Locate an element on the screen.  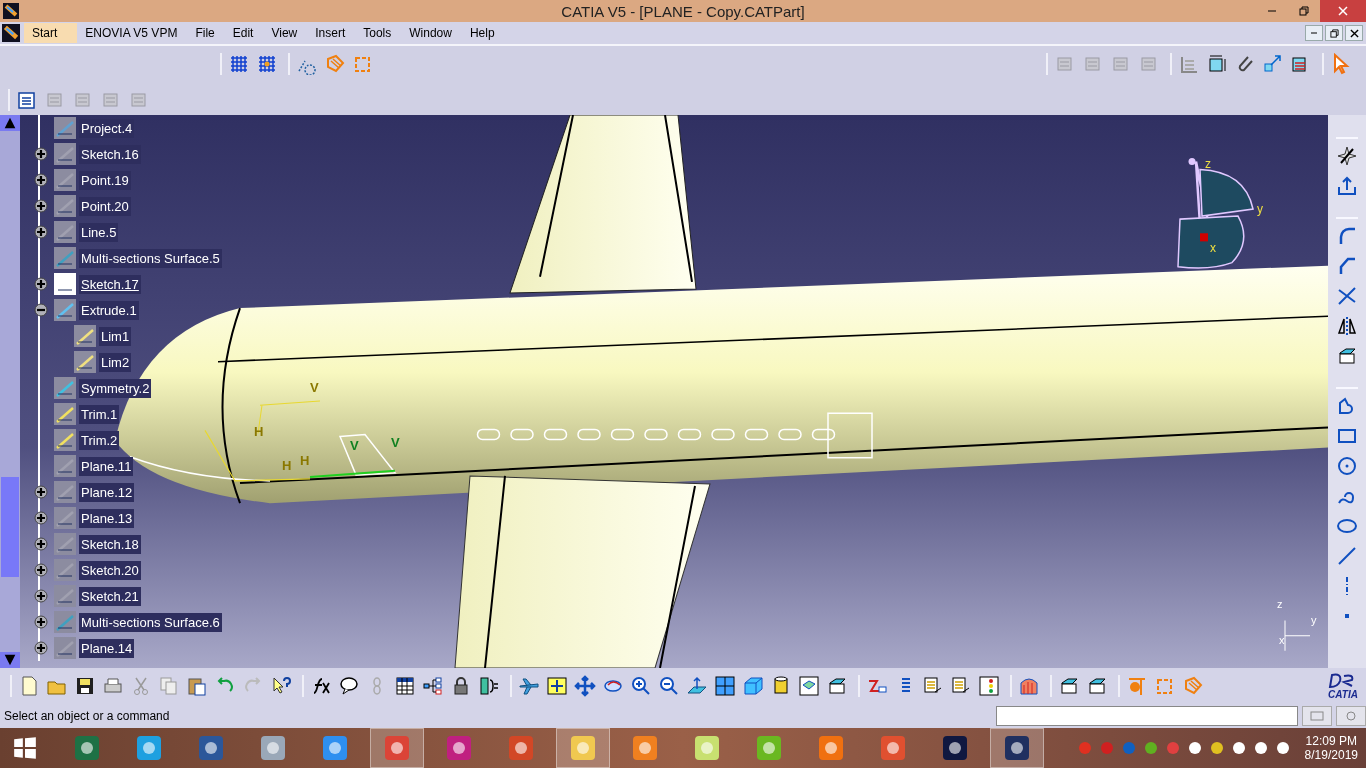
tree-node-label: Sketch.17 is located at coordinates (110, 284).